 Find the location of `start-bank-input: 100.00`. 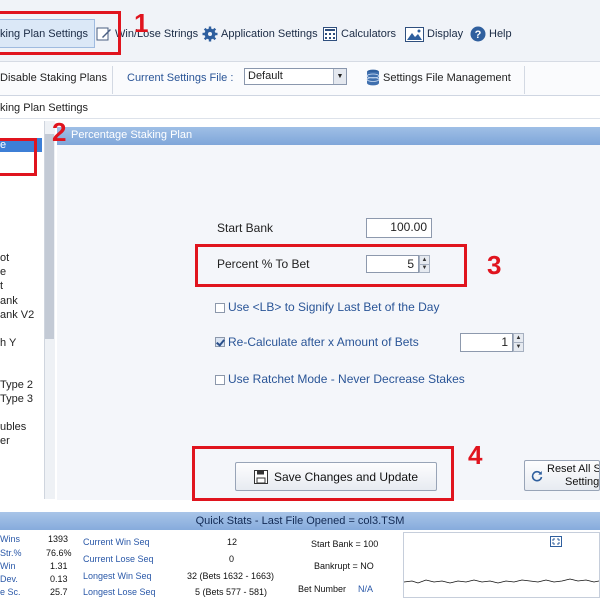

start-bank-input: 100.00 is located at coordinates (399, 228).